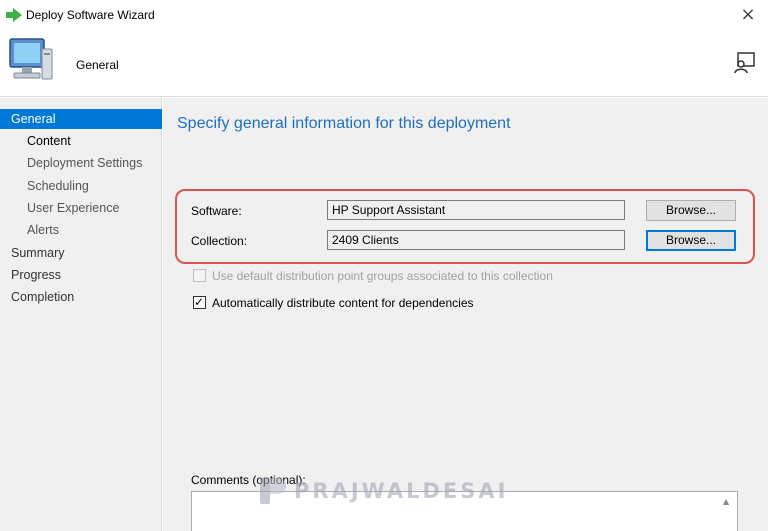 Image resolution: width=768 pixels, height=531 pixels. Describe the element at coordinates (81, 141) in the screenshot. I see `nav-item-content: Content` at that location.